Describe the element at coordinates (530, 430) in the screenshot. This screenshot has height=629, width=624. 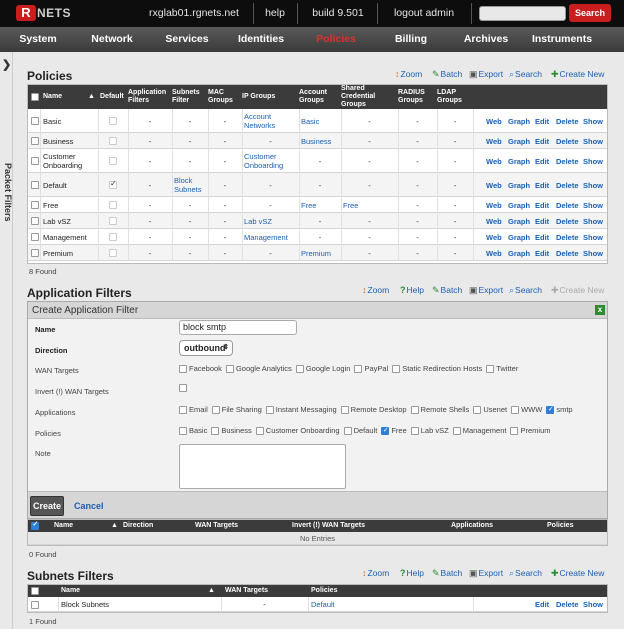
I see `option-premium: Premium` at that location.